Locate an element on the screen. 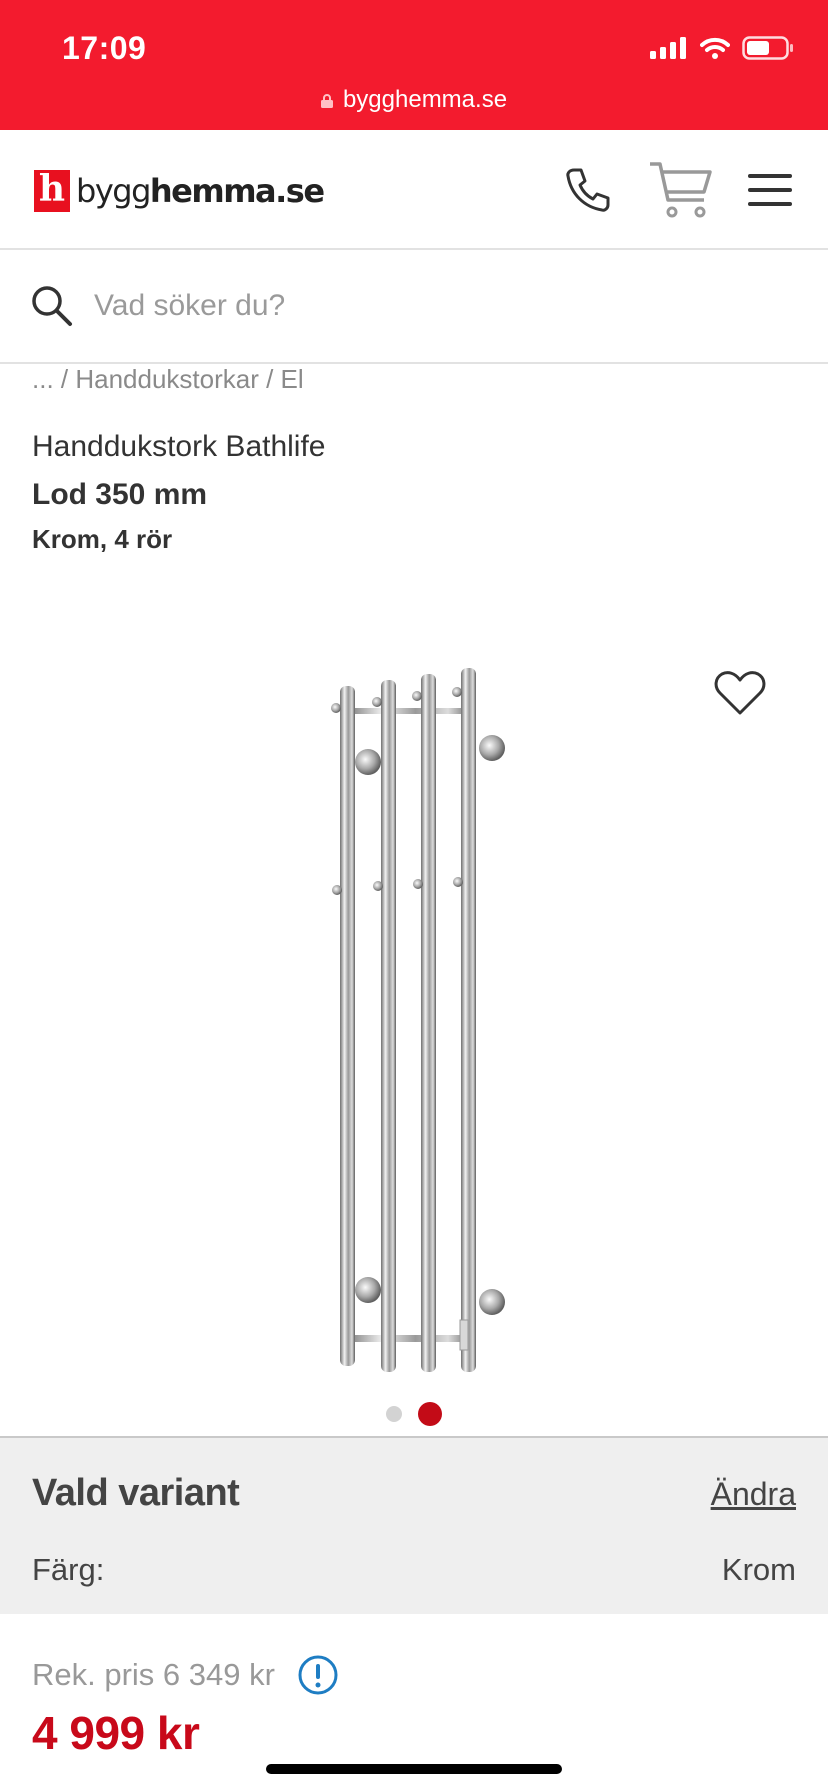 This screenshot has height=1792, width=828. recommended-price-text: Rek. pris 6 349 kr is located at coordinates (153, 1674).